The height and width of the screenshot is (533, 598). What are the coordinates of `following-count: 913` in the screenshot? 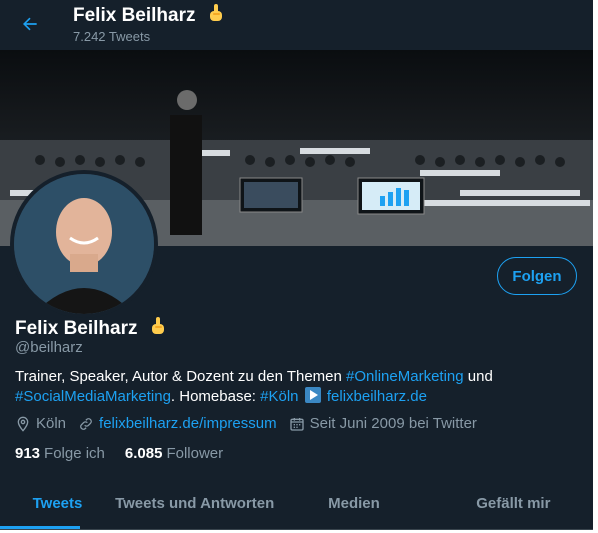 It's located at (28, 453).